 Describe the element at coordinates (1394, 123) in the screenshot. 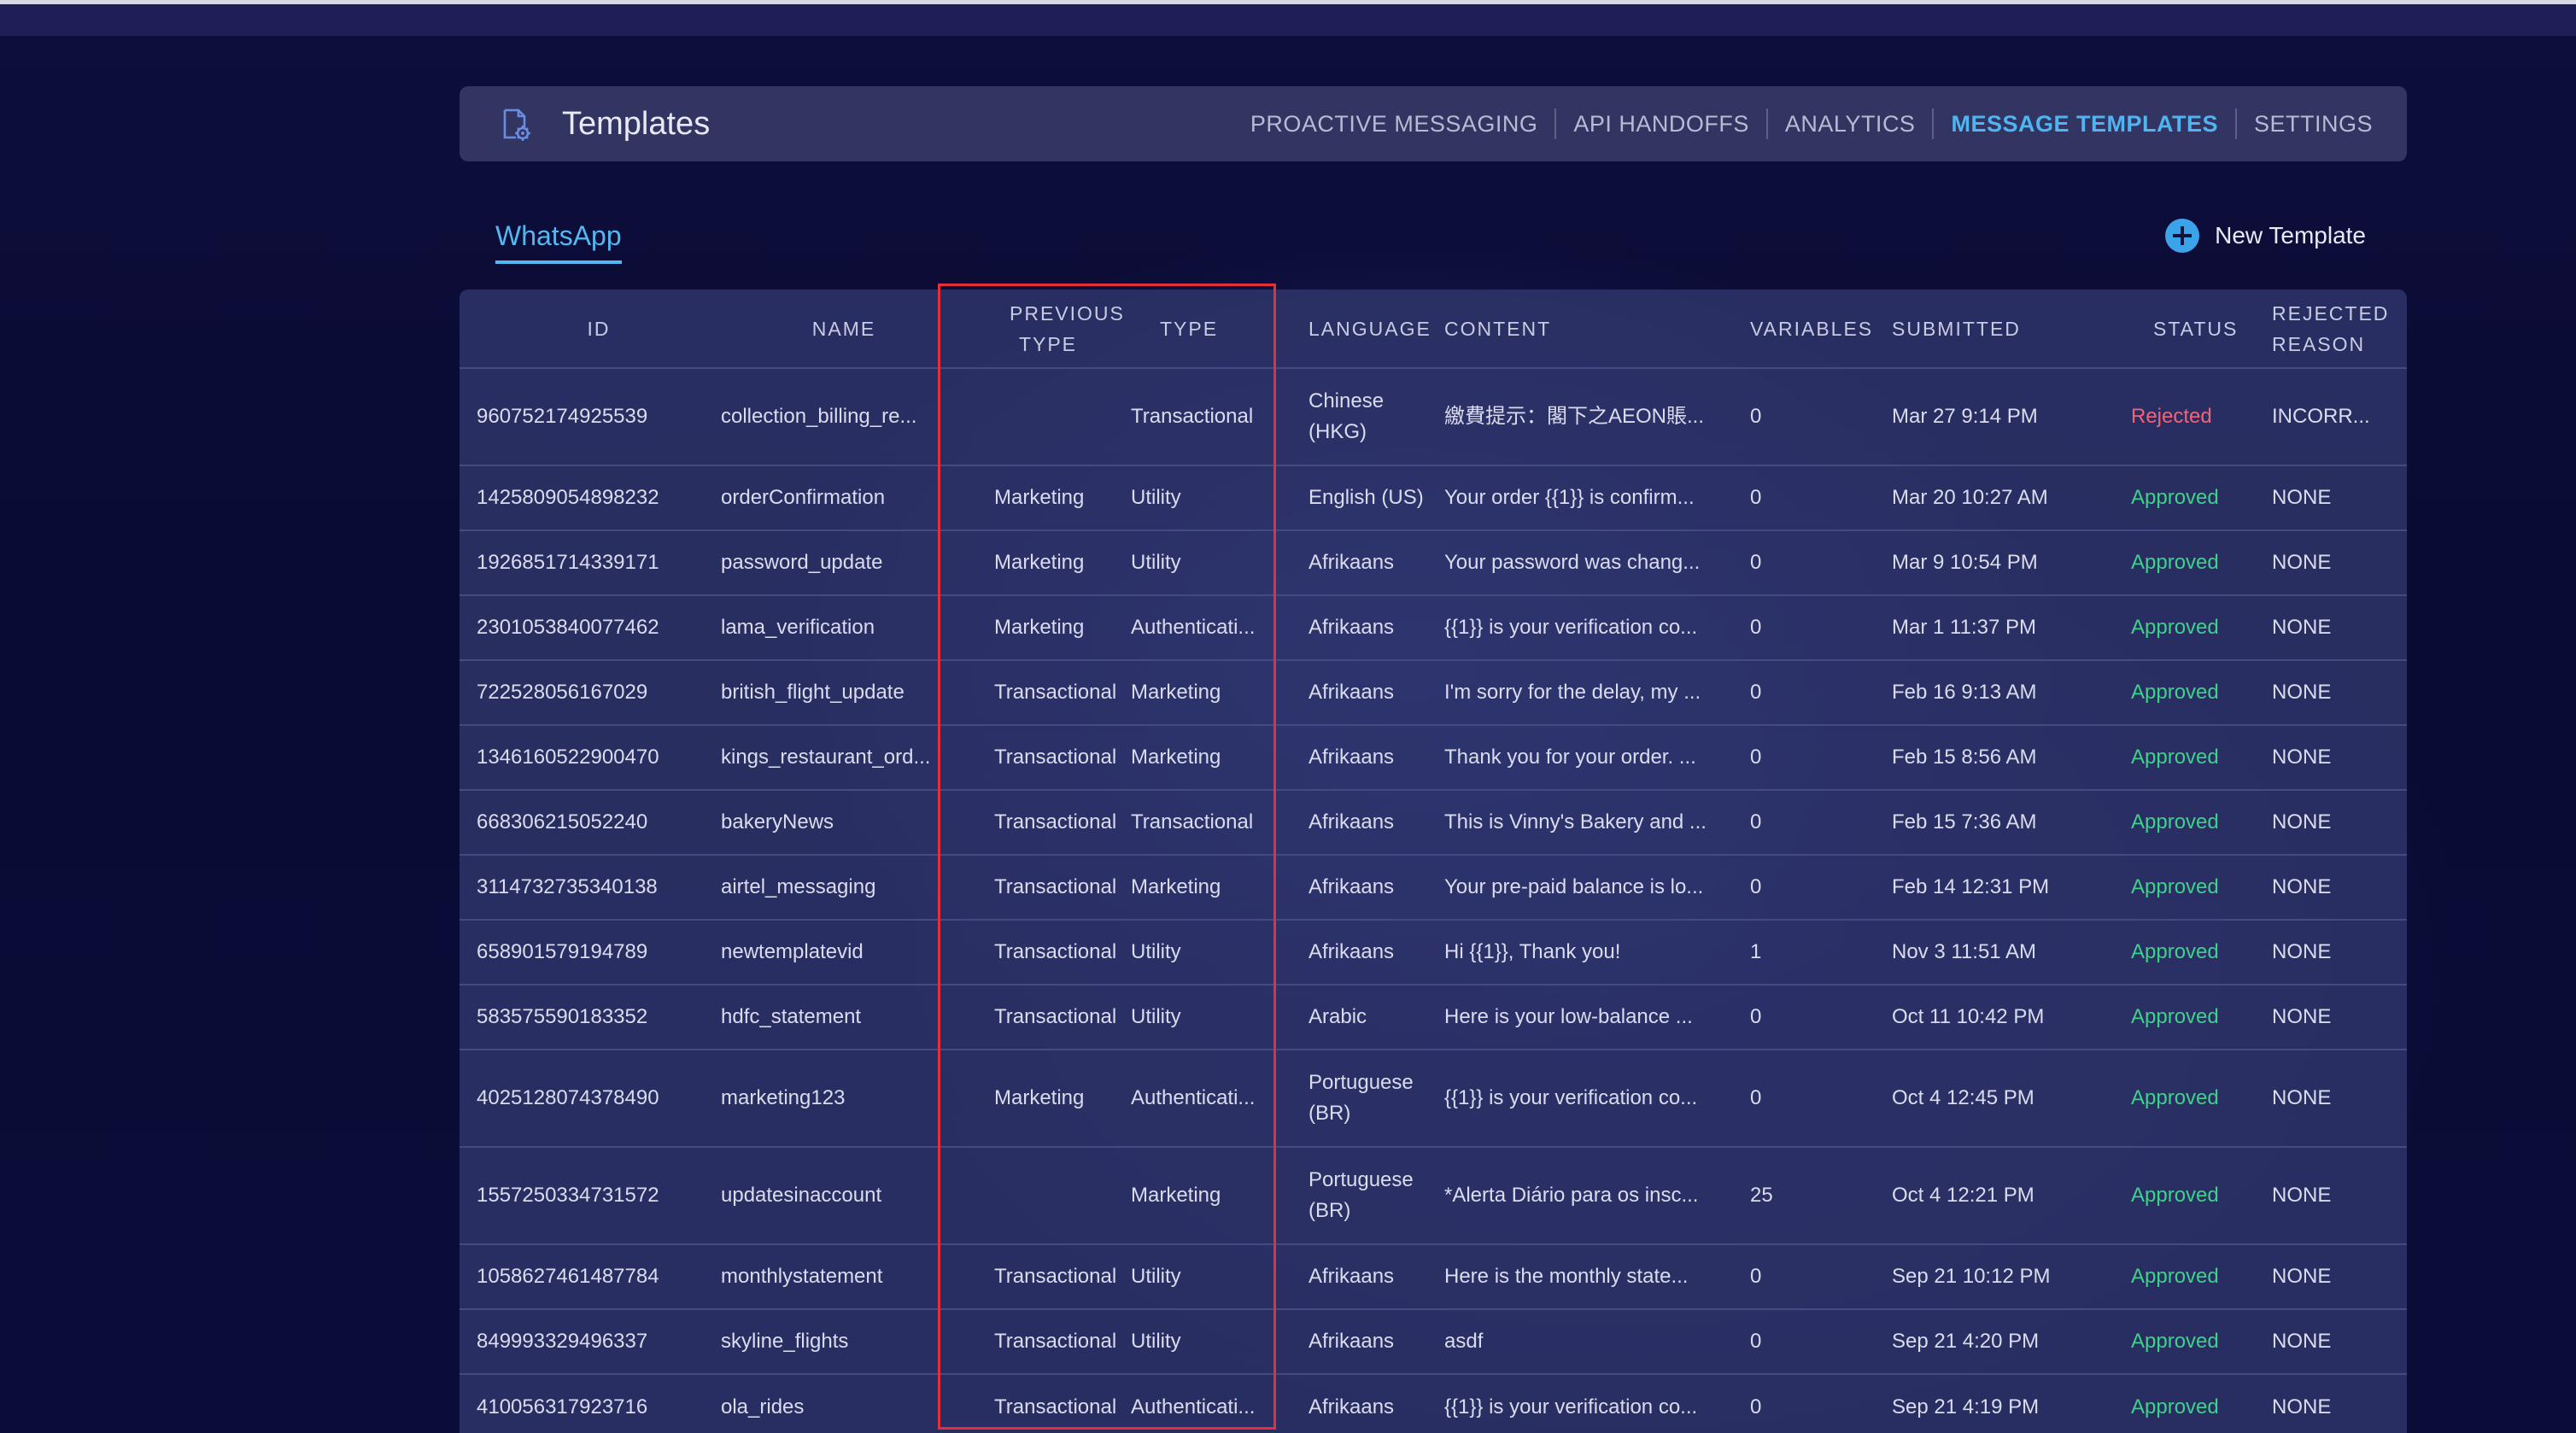

I see `tab-proactive-messaging: PROACTIVE MESSAGING` at that location.